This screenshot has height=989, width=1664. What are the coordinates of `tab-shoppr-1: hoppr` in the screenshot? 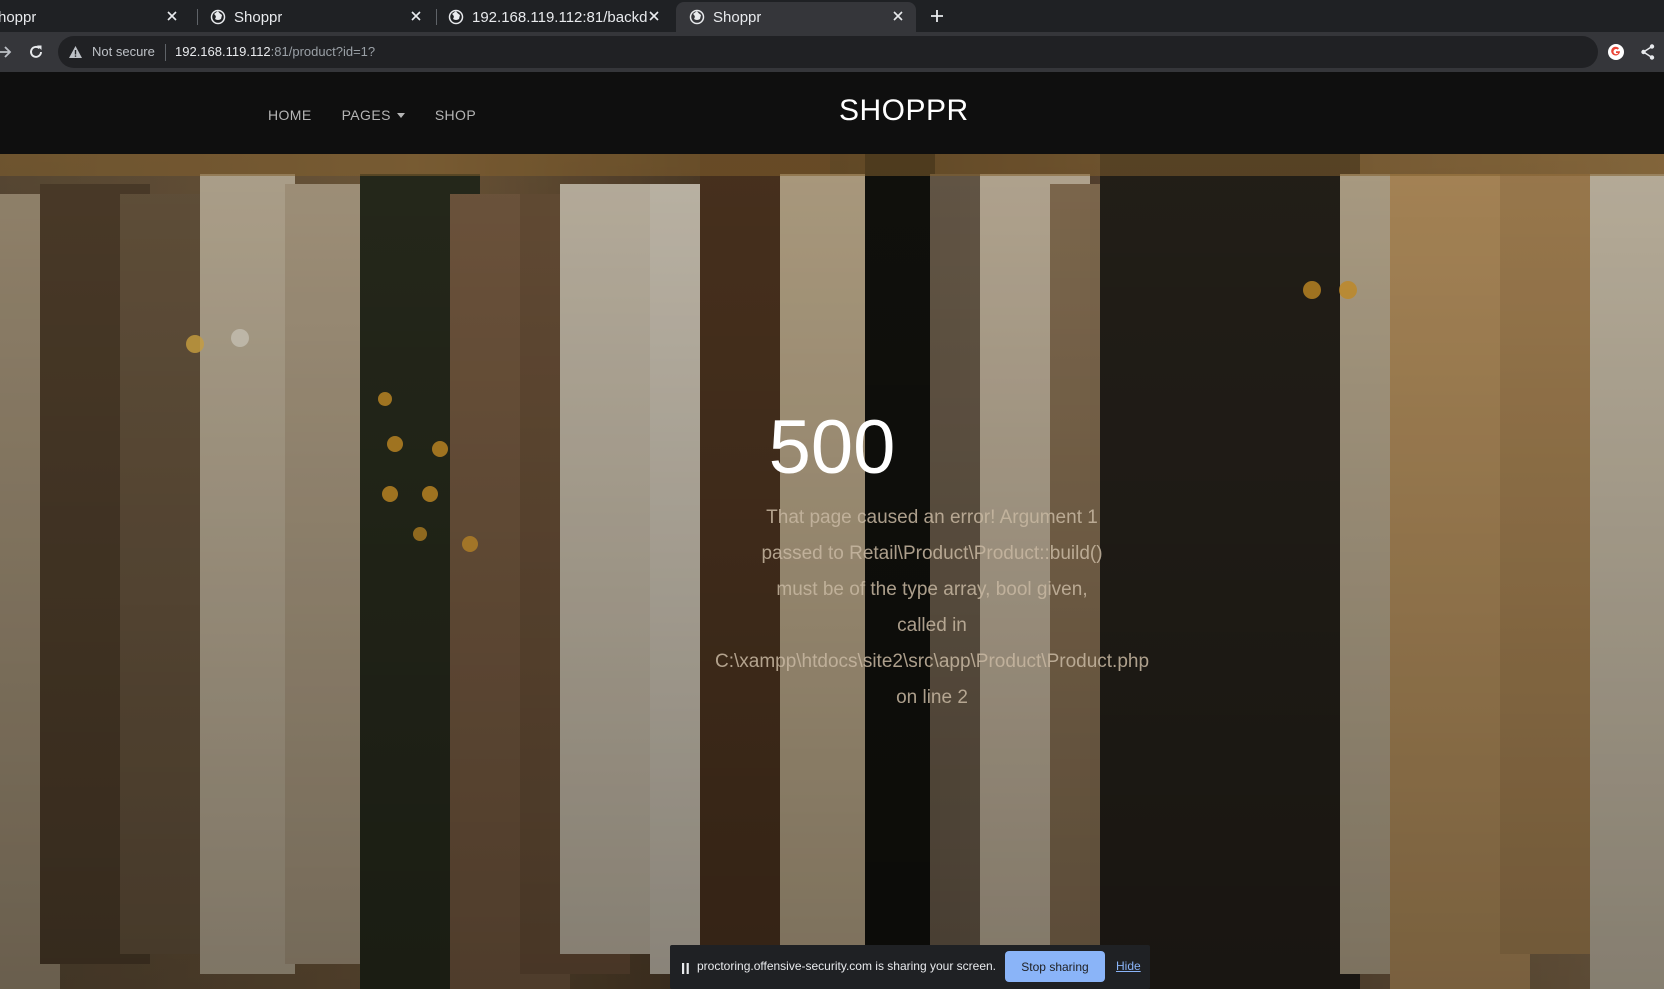 It's located at (95, 17).